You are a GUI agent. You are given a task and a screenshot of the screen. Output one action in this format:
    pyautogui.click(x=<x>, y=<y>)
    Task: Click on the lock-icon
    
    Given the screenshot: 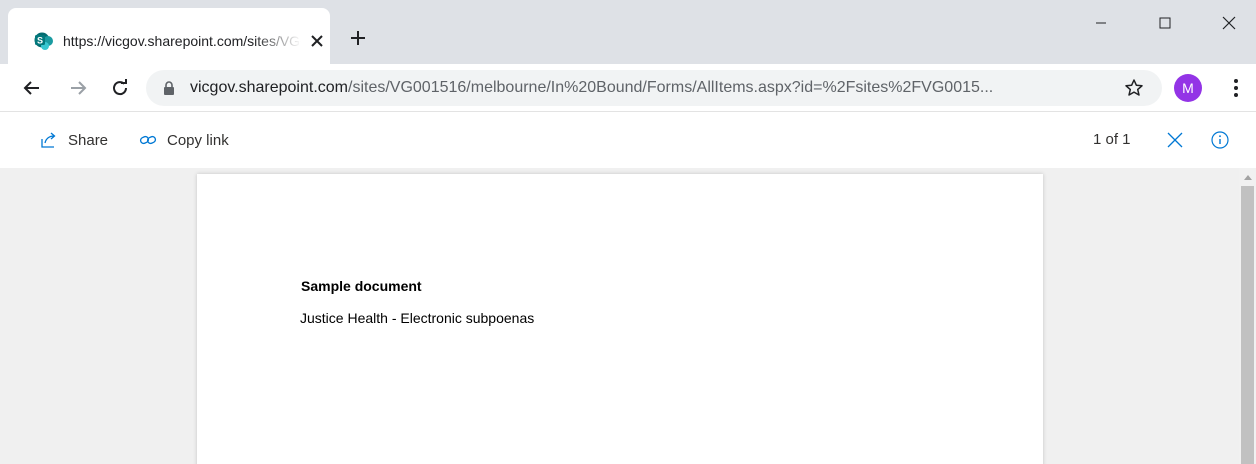 What is the action you would take?
    pyautogui.click(x=169, y=88)
    